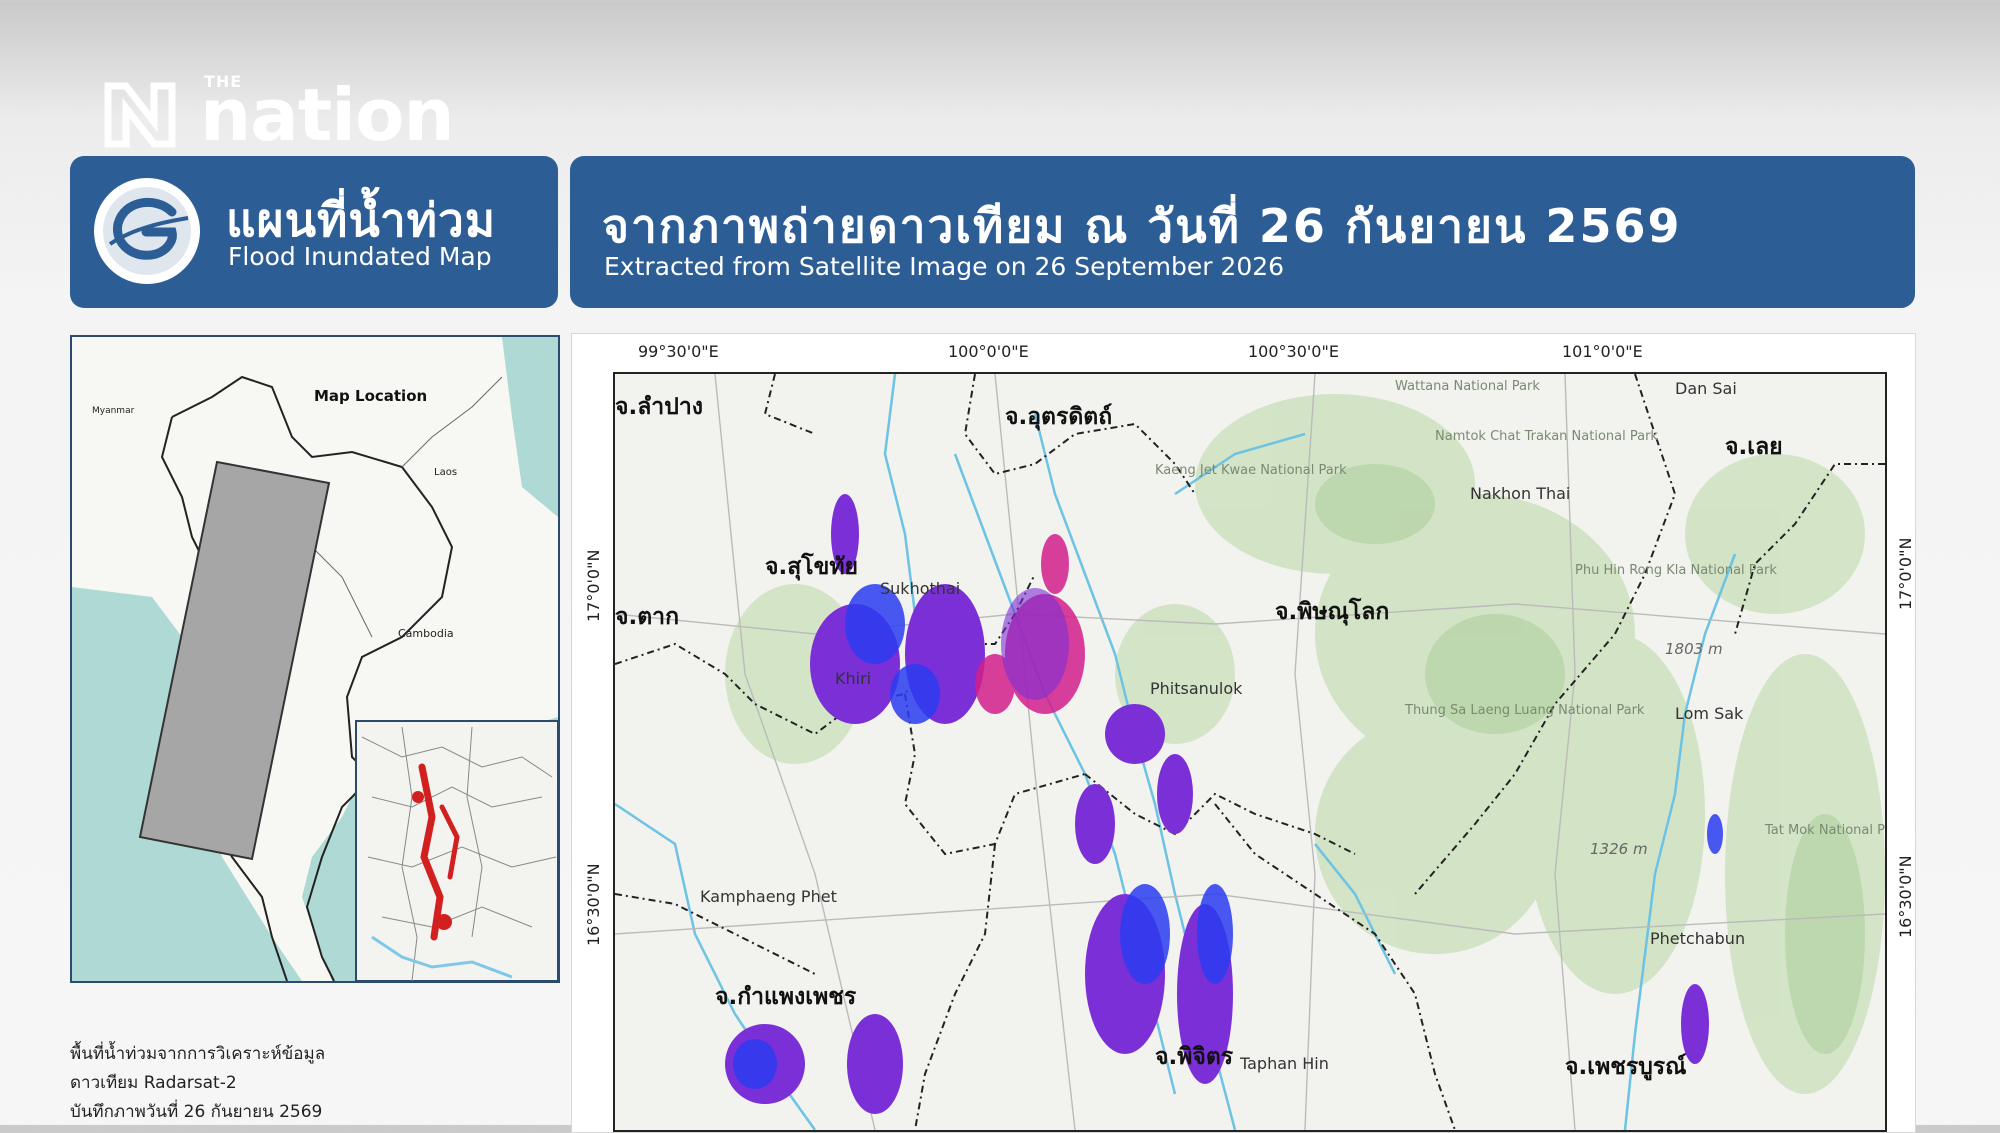 The height and width of the screenshot is (1133, 2000). I want to click on coord-top-4: 101°0'0"E, so click(1602, 351).